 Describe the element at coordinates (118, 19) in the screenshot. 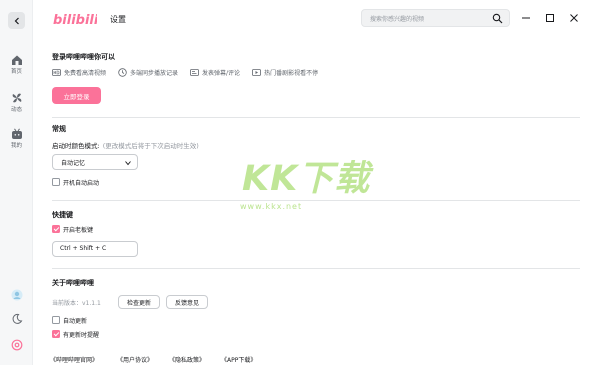

I see `page-title: 设置` at that location.